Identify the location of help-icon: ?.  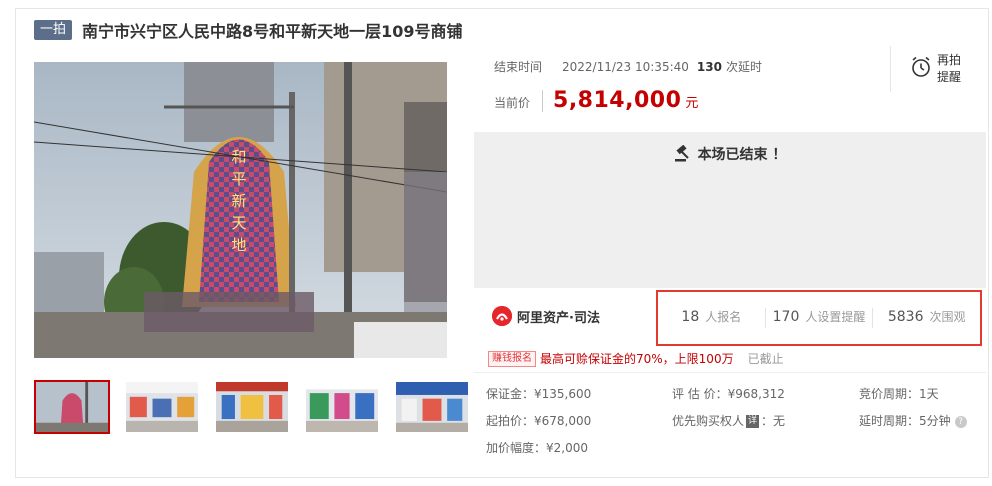
(960, 421).